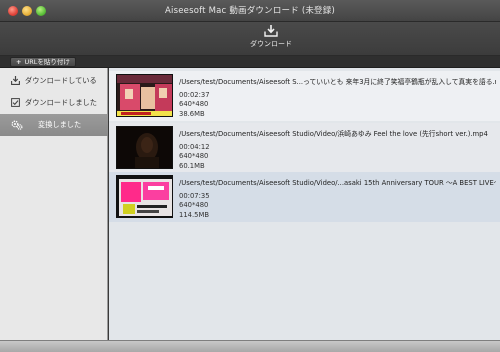  What do you see at coordinates (17, 125) in the screenshot?
I see `converted-gears-icon` at bounding box center [17, 125].